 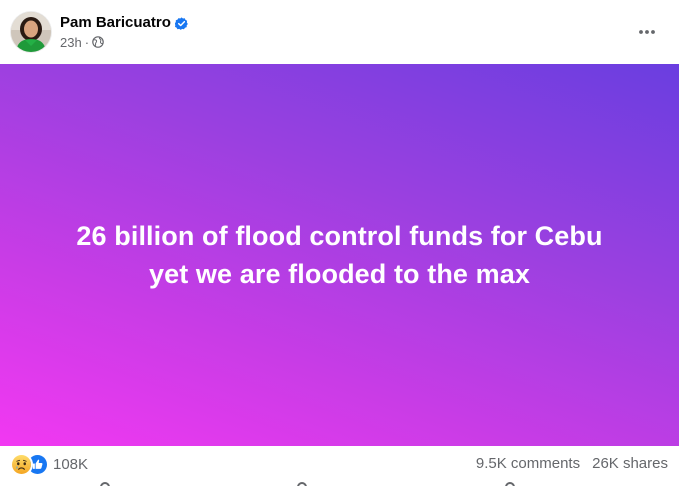 I want to click on post-header: Pam Baricuatro 23h ·, so click(x=339, y=32).